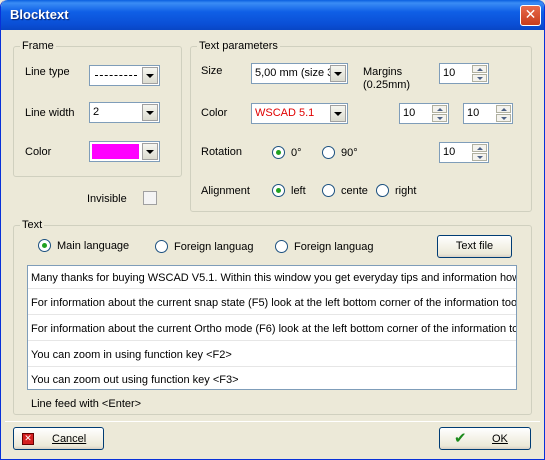 This screenshot has width=545, height=460. Describe the element at coordinates (221, 152) in the screenshot. I see `rotation-label: Rotation` at that location.